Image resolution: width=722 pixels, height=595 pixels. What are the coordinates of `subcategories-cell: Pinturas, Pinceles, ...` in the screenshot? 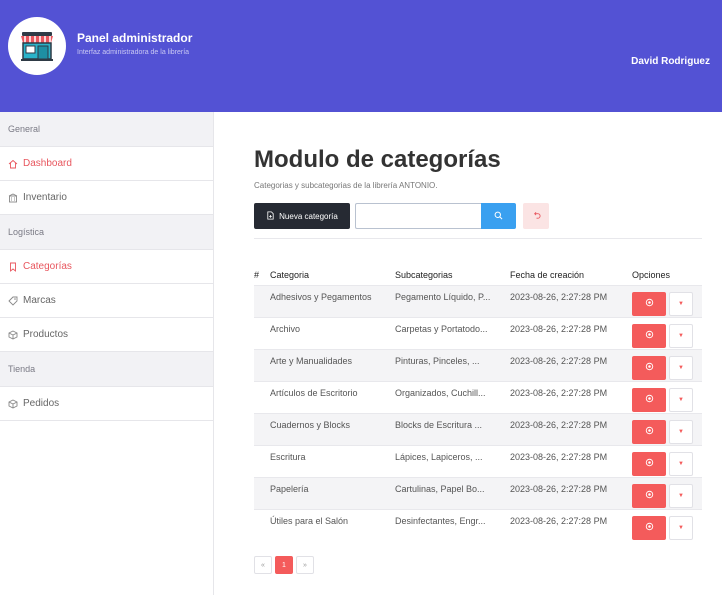 It's located at (452, 364).